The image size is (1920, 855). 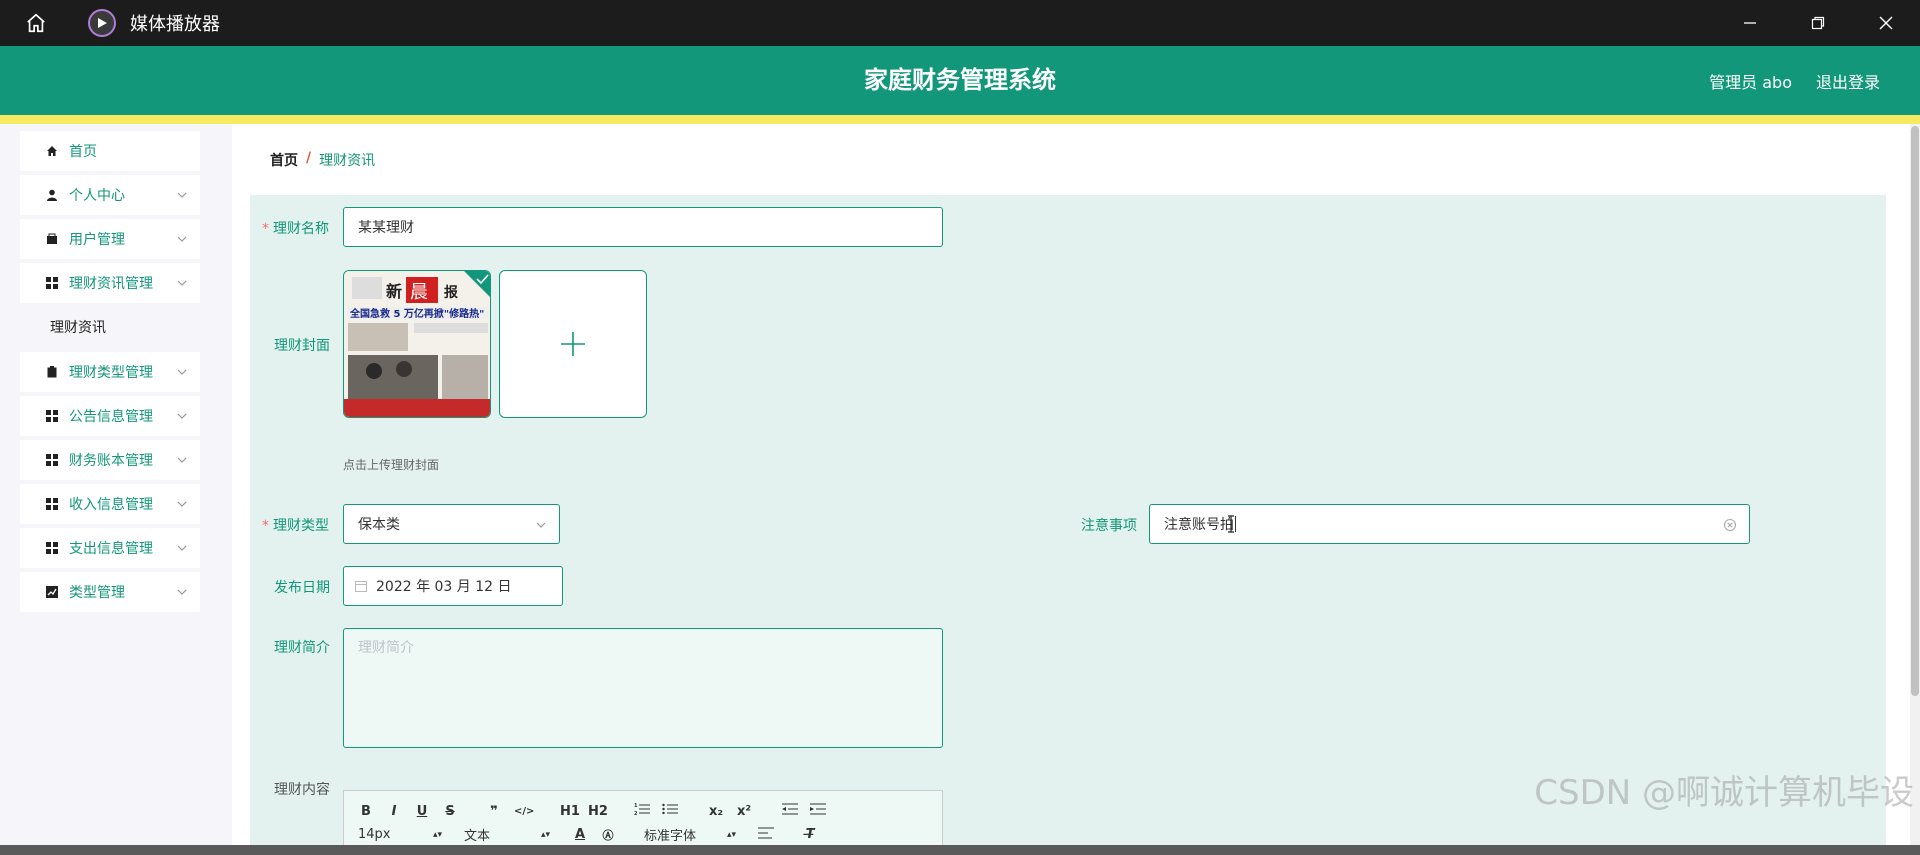 What do you see at coordinates (636, 806) in the screenshot?
I see `svg-text: 1` at bounding box center [636, 806].